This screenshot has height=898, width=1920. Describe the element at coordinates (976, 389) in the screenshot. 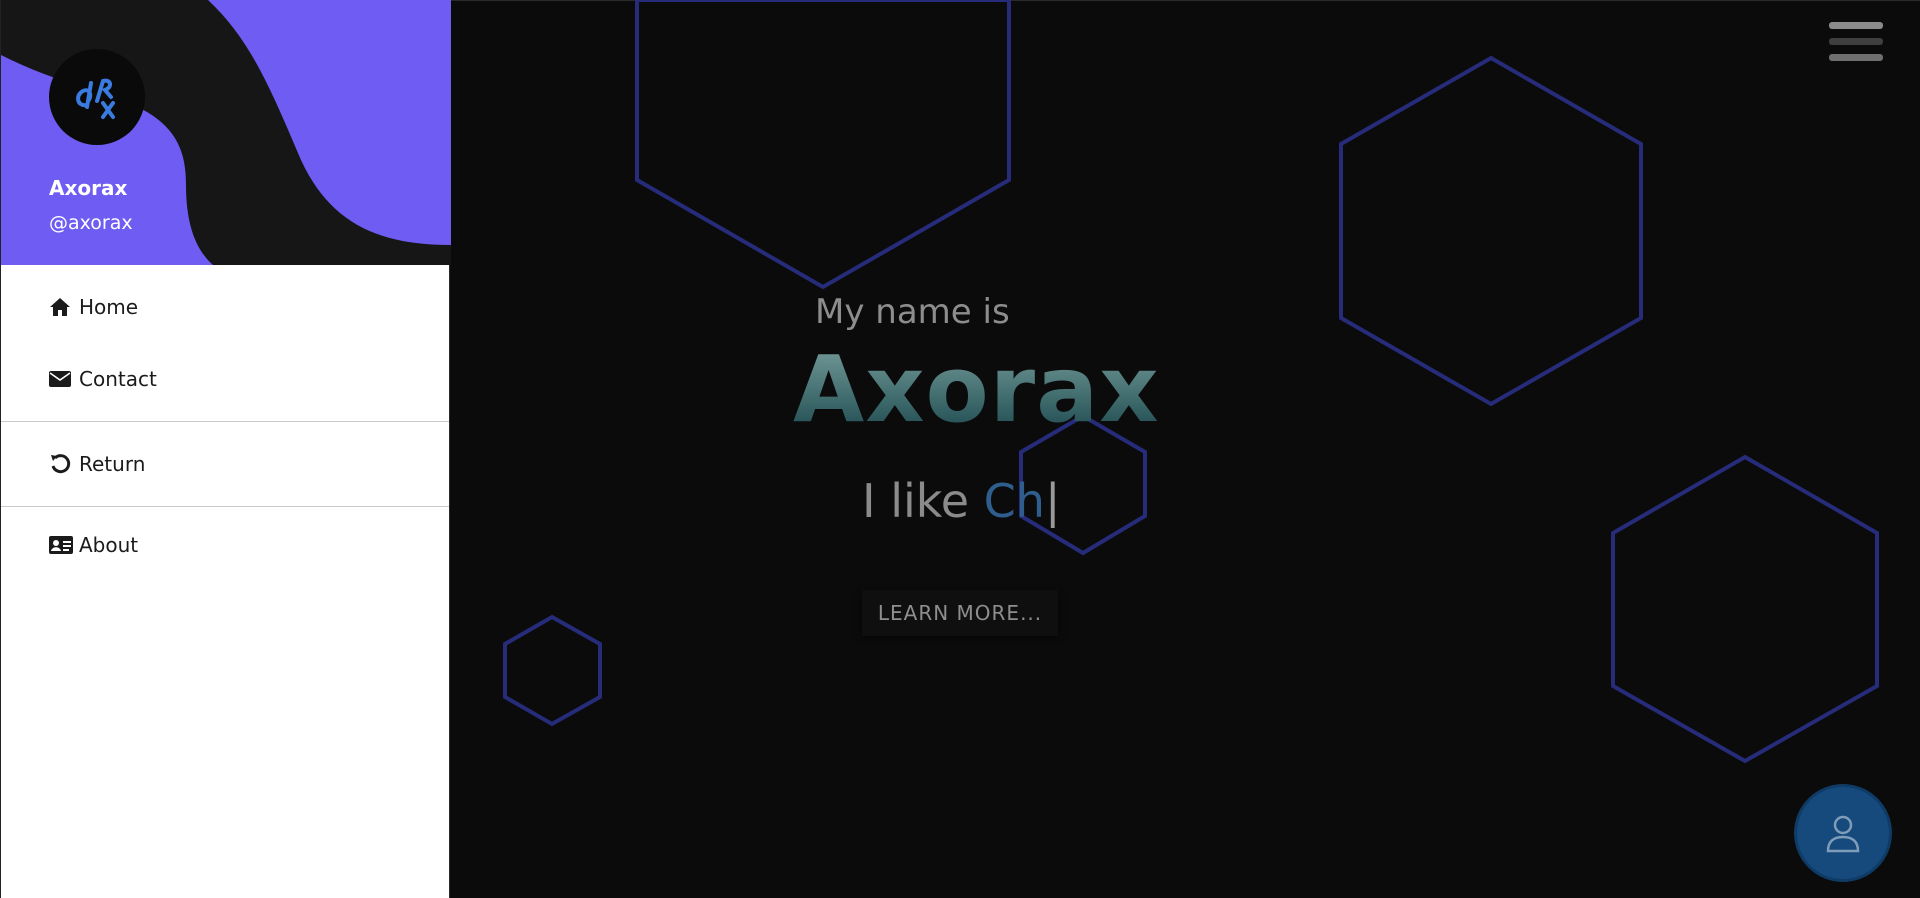

I see `hero-name: Axorax` at that location.